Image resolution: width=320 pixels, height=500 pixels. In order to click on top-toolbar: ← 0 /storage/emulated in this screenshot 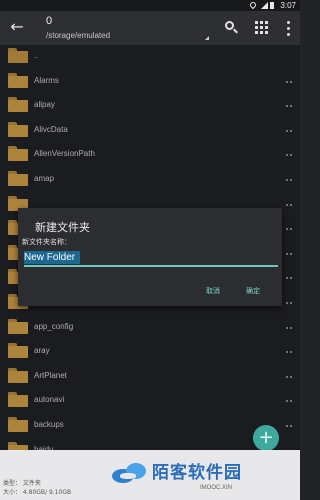, I will do `click(150, 28)`.